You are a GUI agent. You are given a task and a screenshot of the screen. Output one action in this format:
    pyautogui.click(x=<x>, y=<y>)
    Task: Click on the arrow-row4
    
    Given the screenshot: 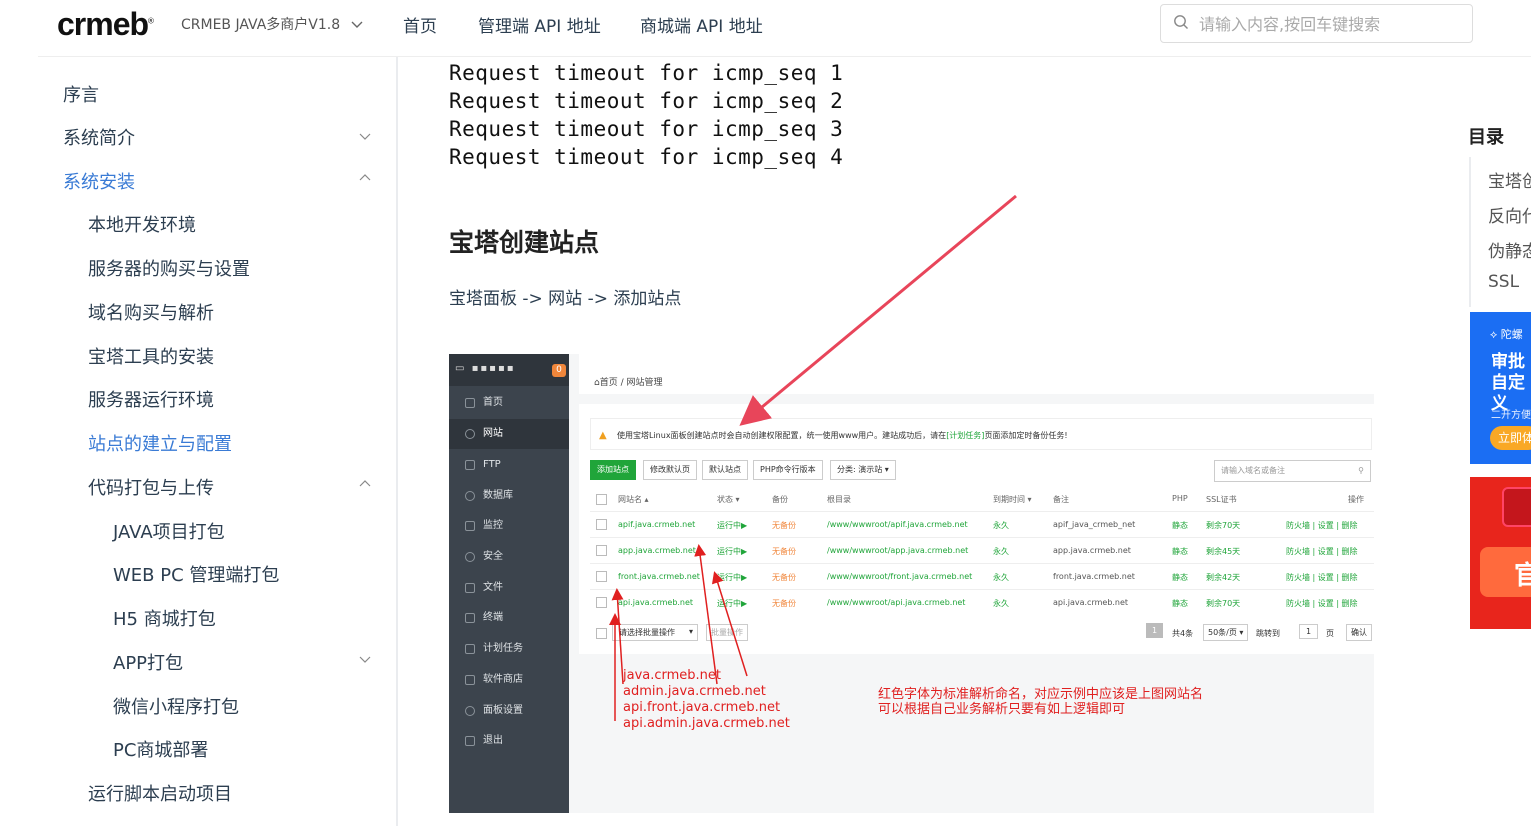 What is the action you would take?
    pyautogui.click(x=617, y=636)
    